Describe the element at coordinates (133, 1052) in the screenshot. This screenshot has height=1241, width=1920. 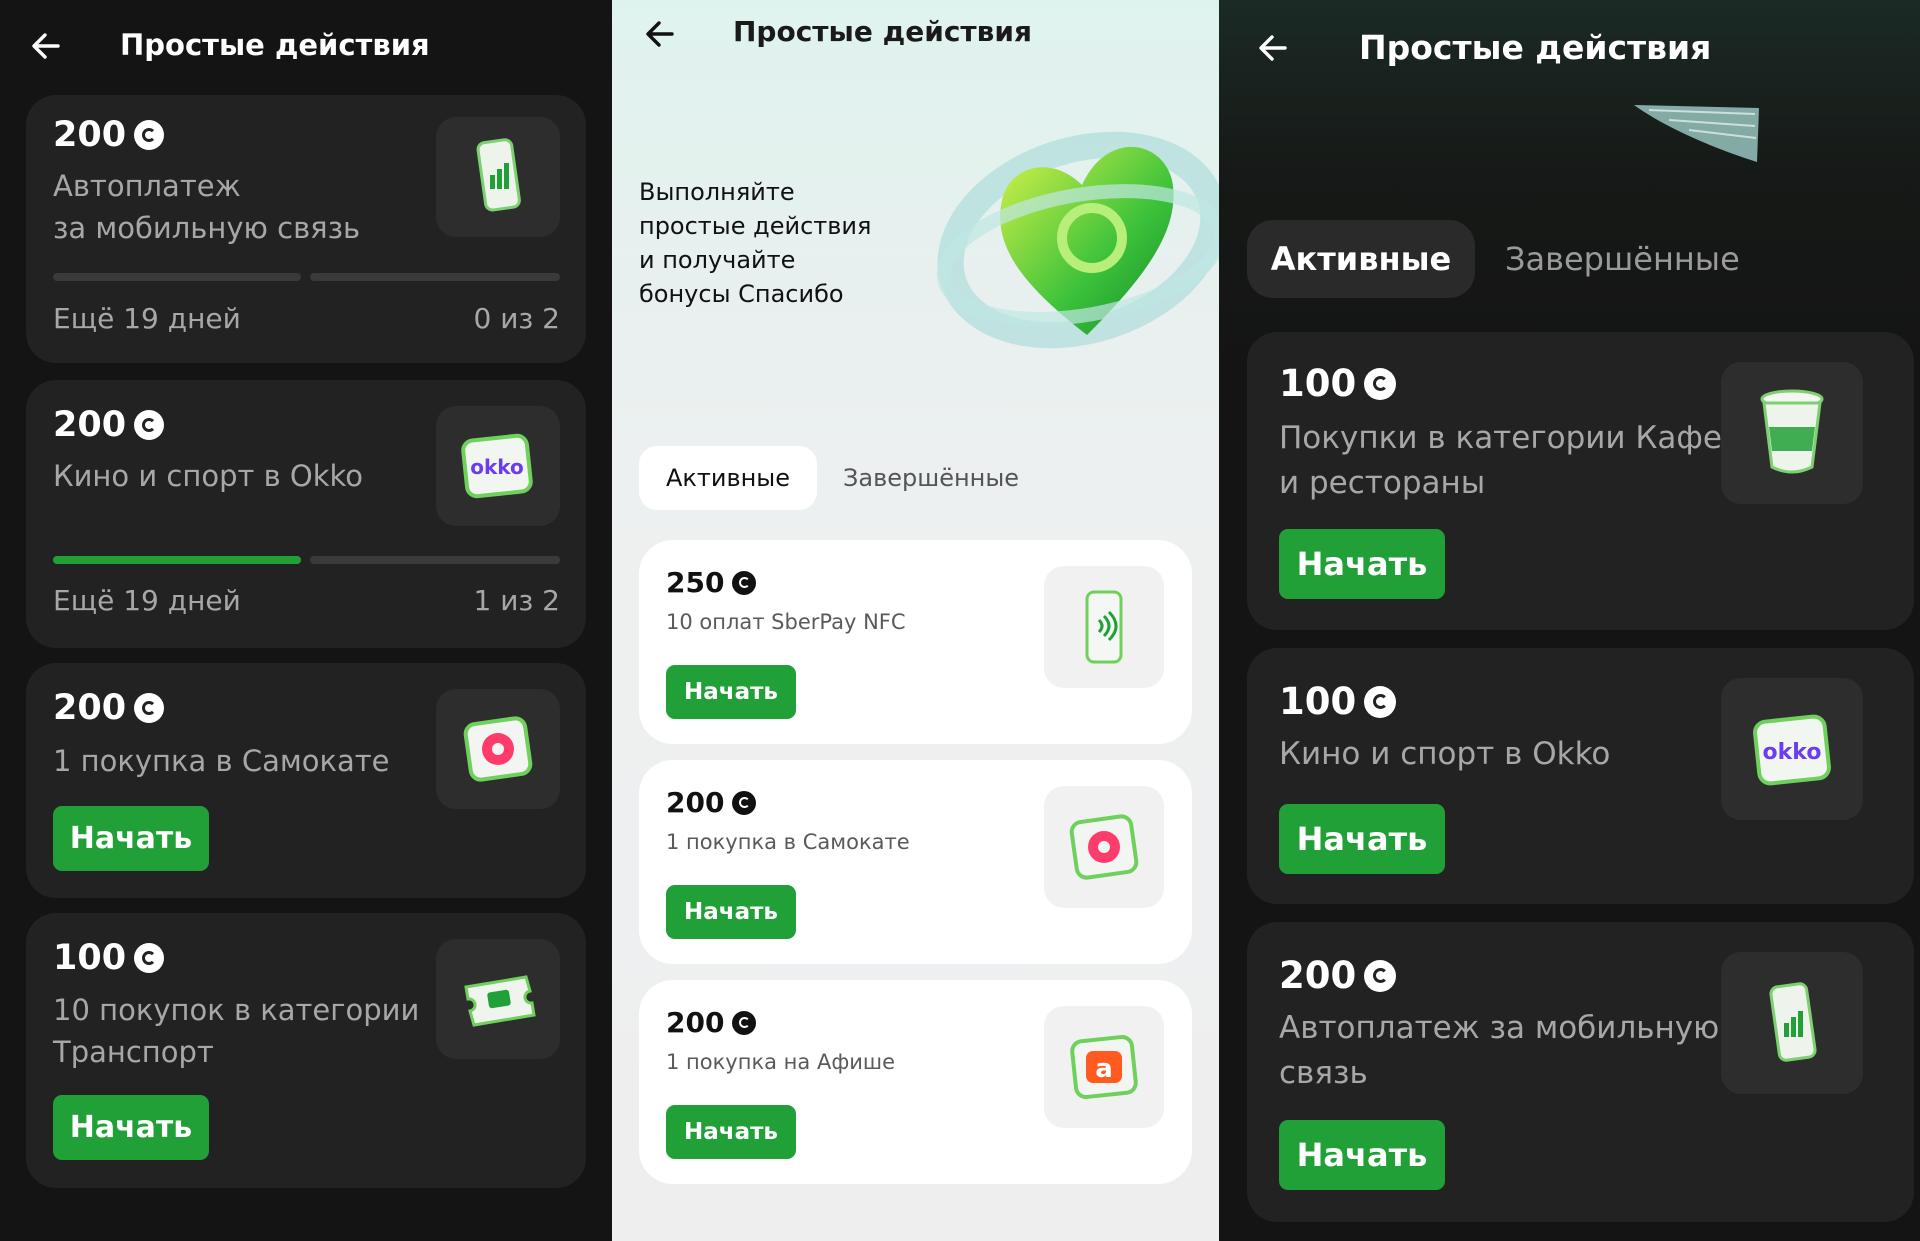
I see `task-description-line2: Транспорт` at that location.